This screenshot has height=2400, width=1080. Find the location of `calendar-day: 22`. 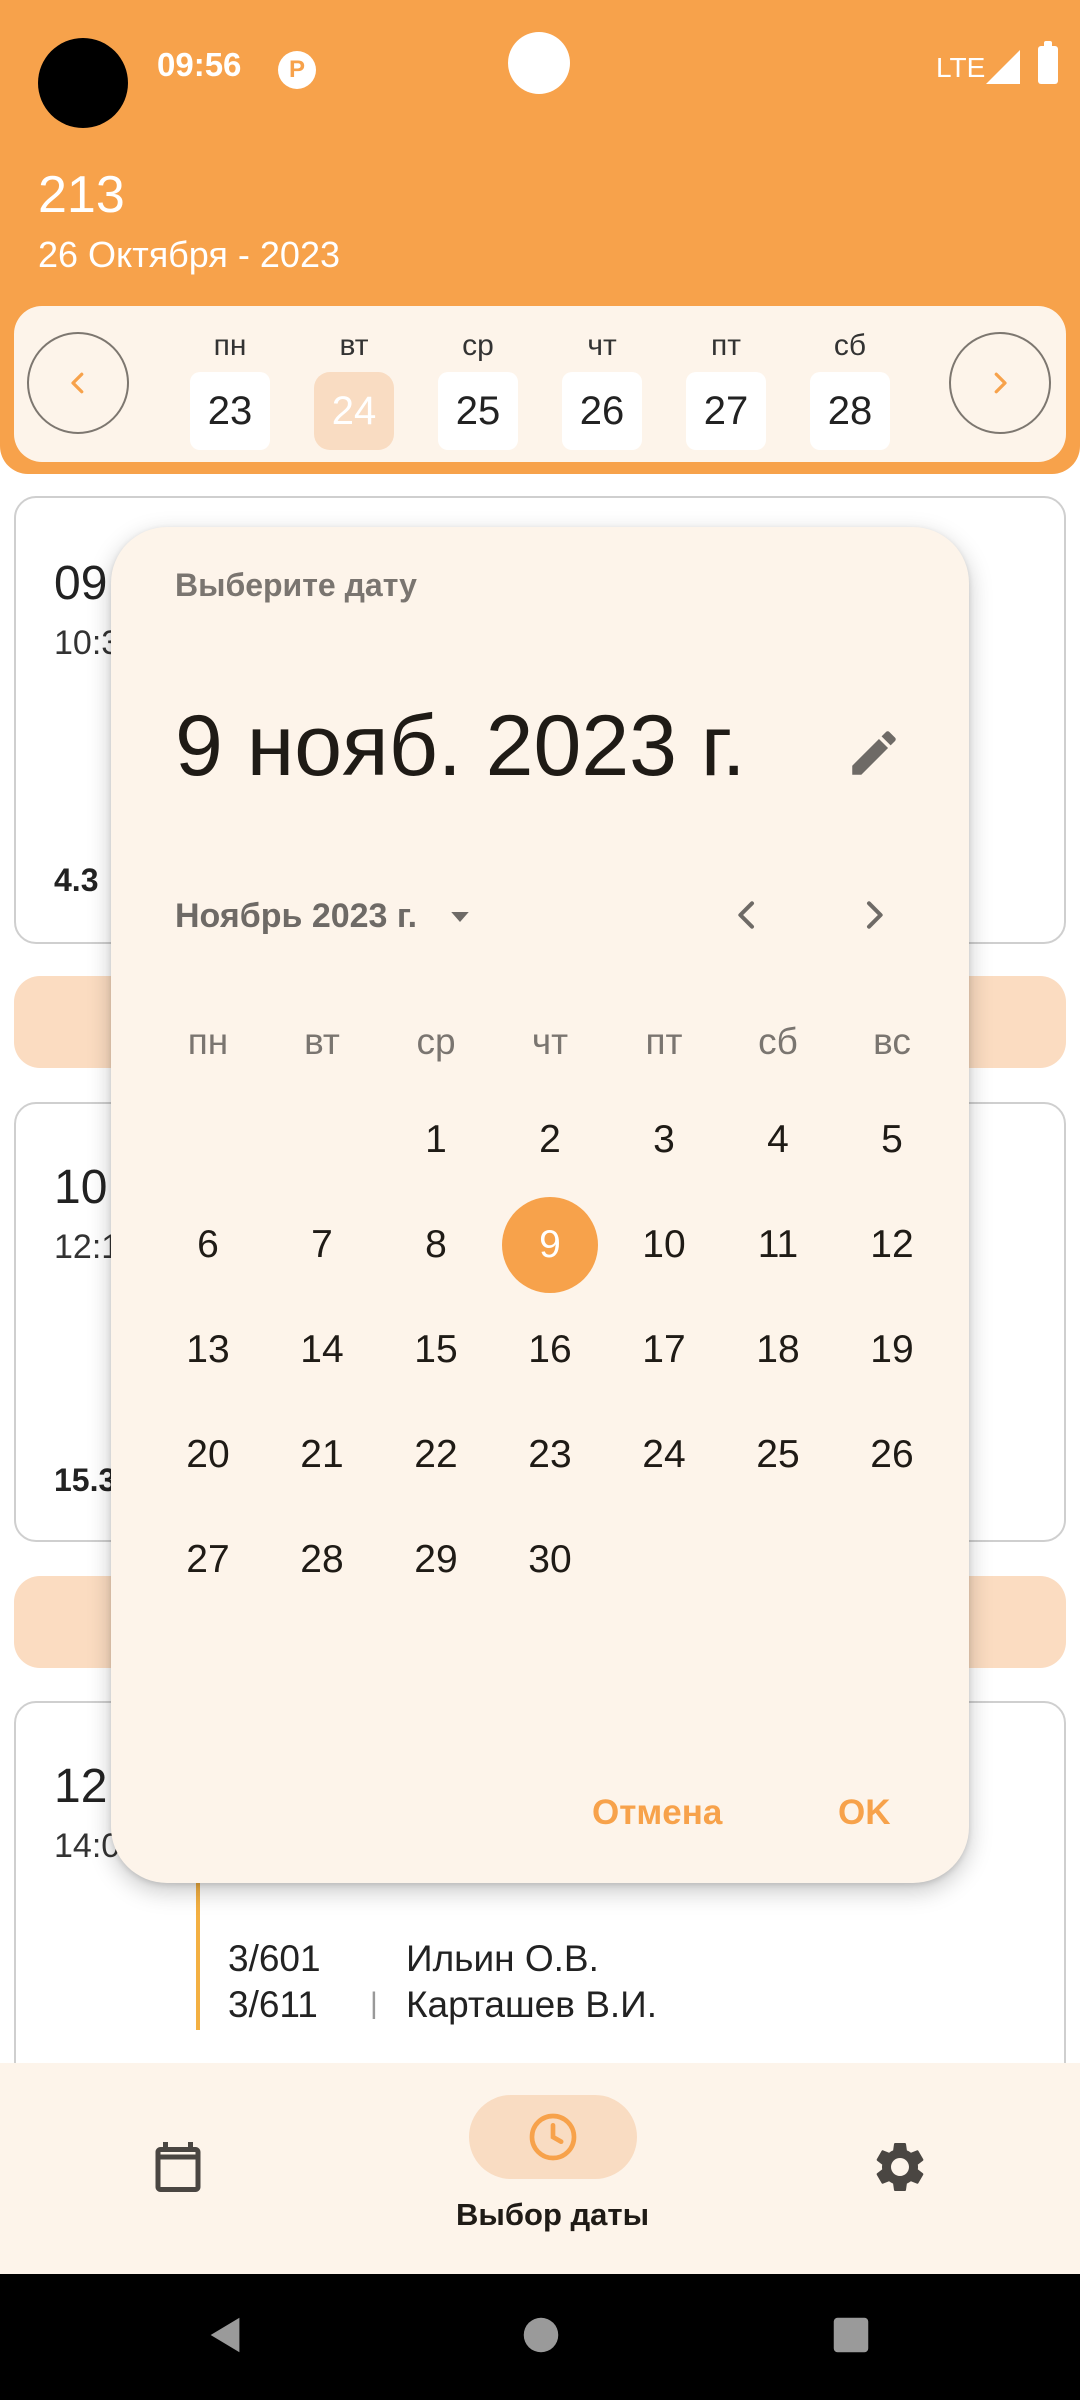

calendar-day: 22 is located at coordinates (436, 1454).